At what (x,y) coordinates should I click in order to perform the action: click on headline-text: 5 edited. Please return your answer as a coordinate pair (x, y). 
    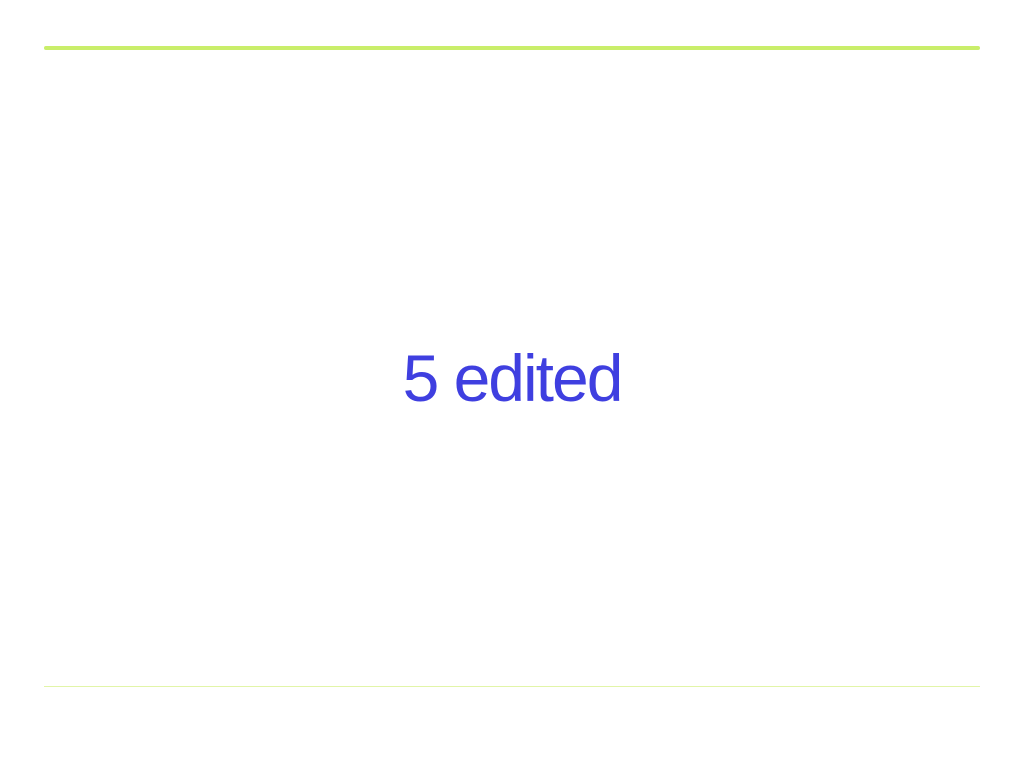
    Looking at the image, I should click on (513, 378).